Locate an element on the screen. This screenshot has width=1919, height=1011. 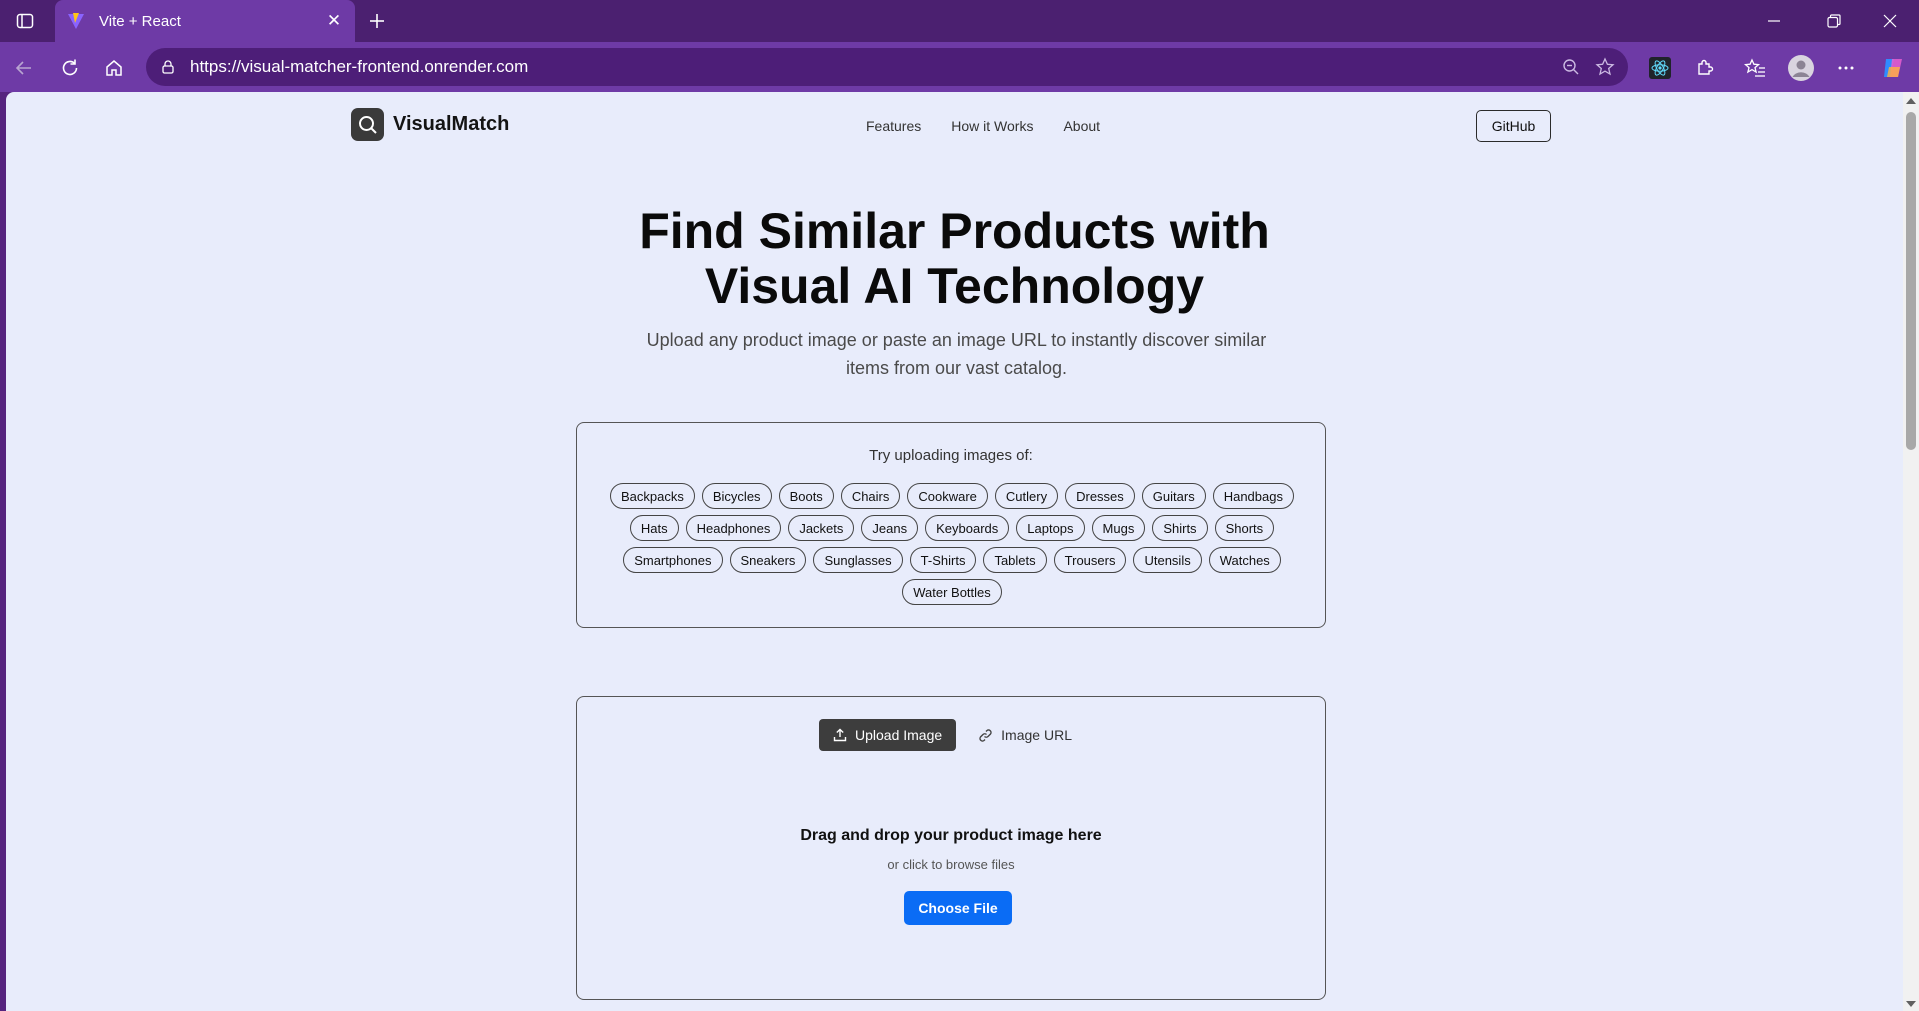
nav-link-how-it-works: How it Works is located at coordinates (992, 126).